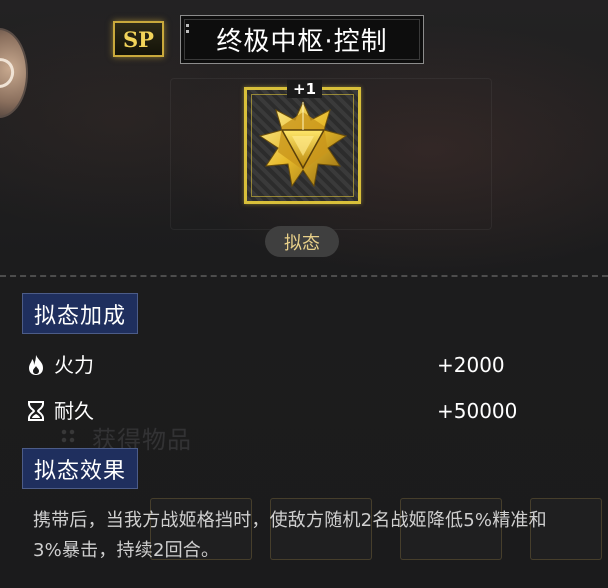 The image size is (608, 588). I want to click on bonus-section-title: 拟态加成, so click(80, 313).